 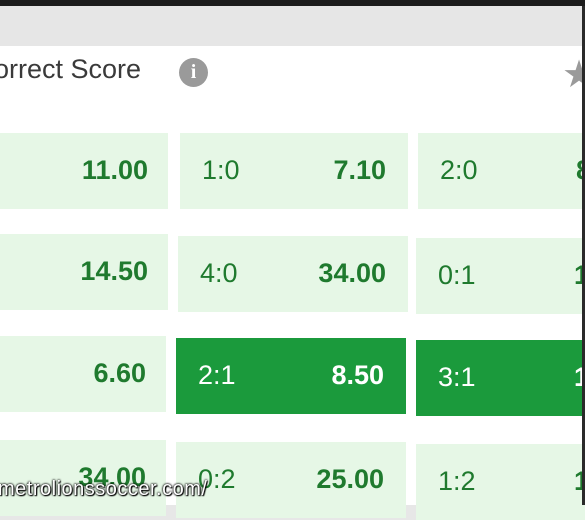 What do you see at coordinates (359, 170) in the screenshot?
I see `odds-value: 7.10` at bounding box center [359, 170].